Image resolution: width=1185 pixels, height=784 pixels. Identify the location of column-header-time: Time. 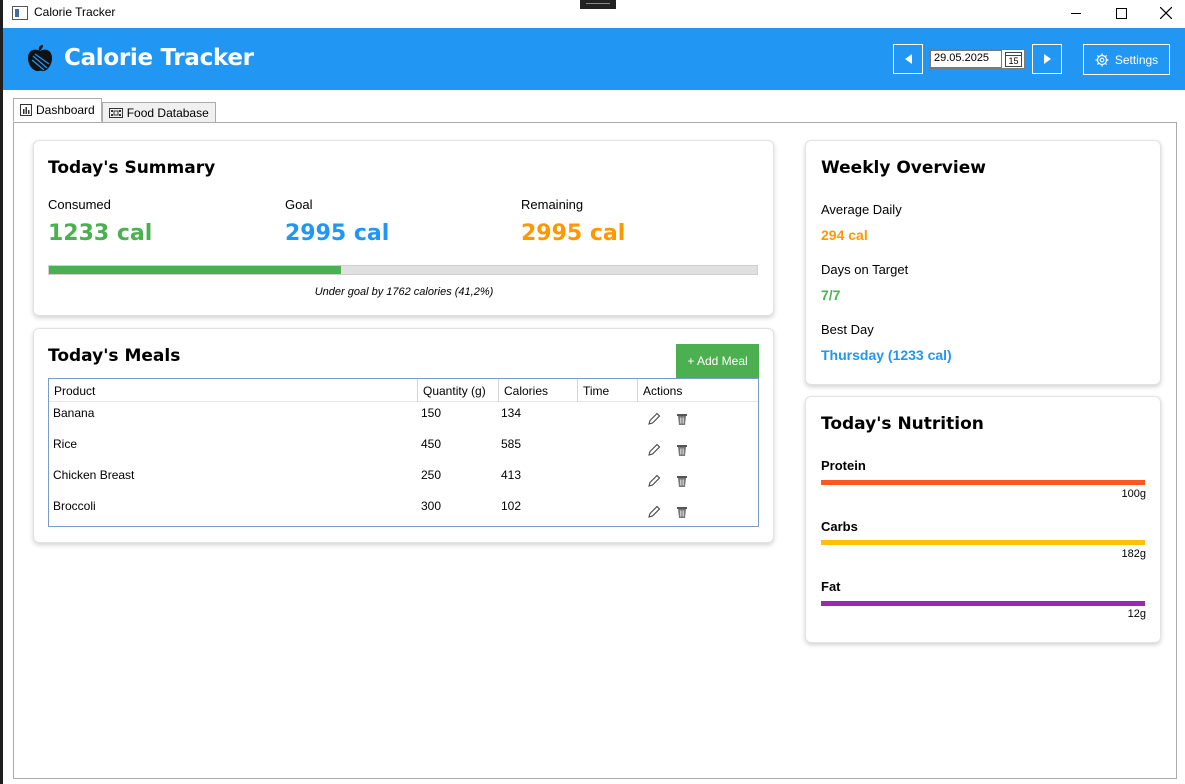
(608, 390).